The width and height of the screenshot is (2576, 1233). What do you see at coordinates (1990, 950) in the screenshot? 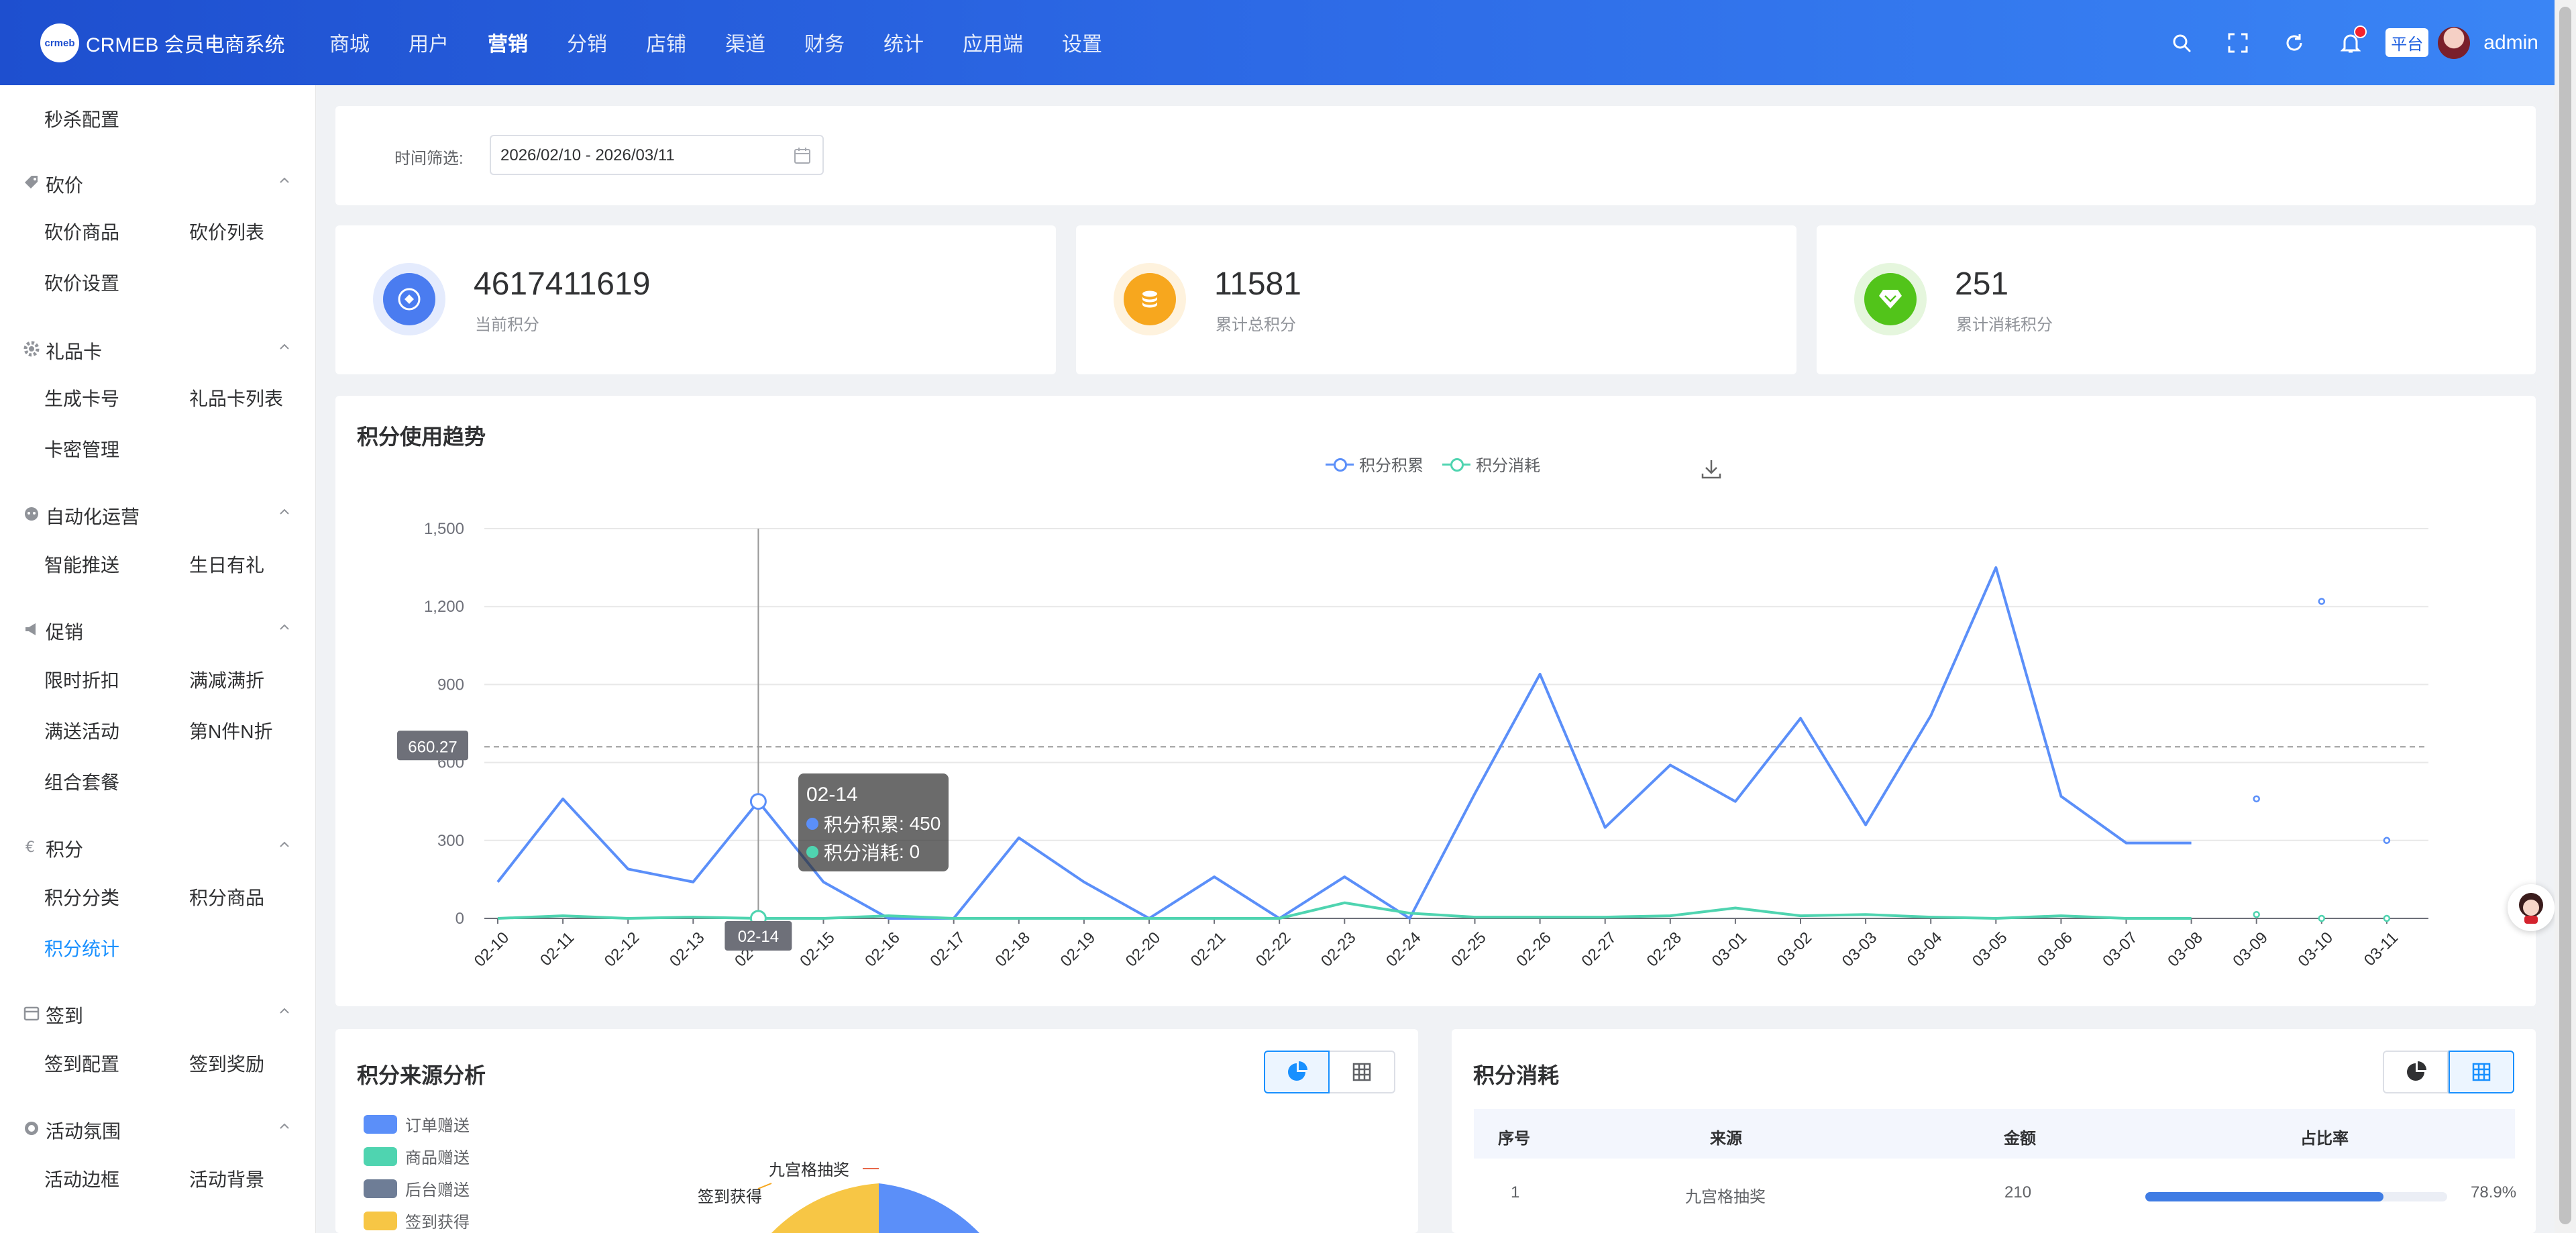
I see `x-tick-label: 03-05` at bounding box center [1990, 950].